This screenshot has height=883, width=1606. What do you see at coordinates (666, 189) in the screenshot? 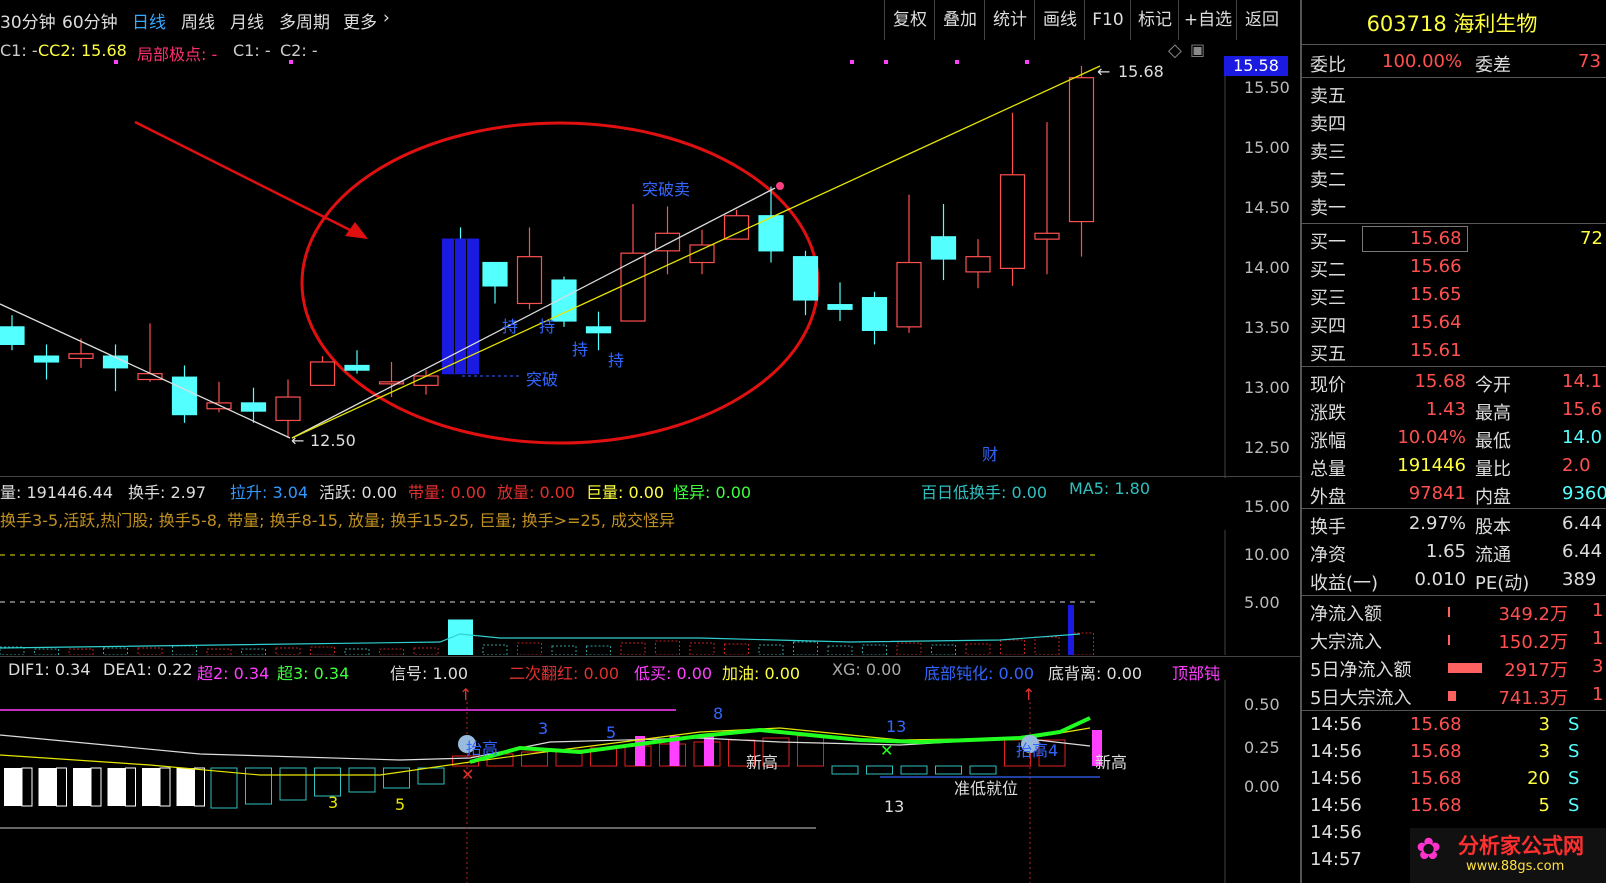
I see `breakout-sell-label: 突破卖` at bounding box center [666, 189].